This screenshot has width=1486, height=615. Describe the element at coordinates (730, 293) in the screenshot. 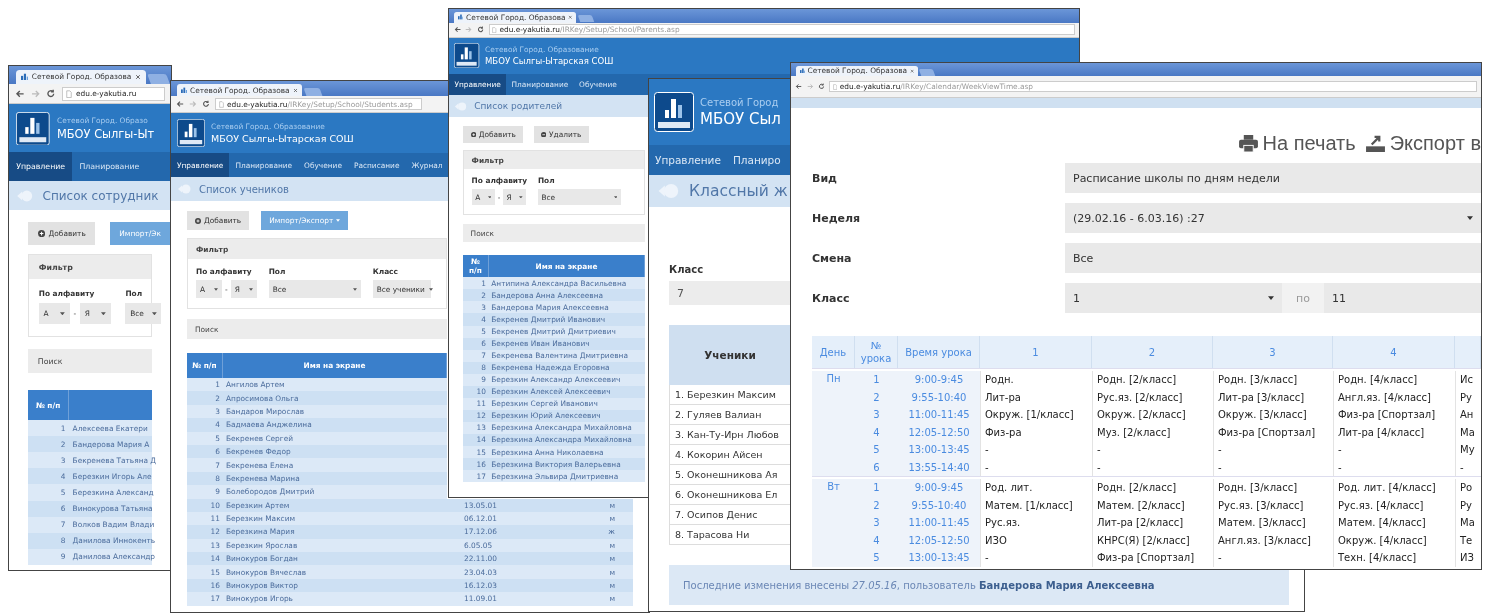

I see `class-field: 7` at that location.